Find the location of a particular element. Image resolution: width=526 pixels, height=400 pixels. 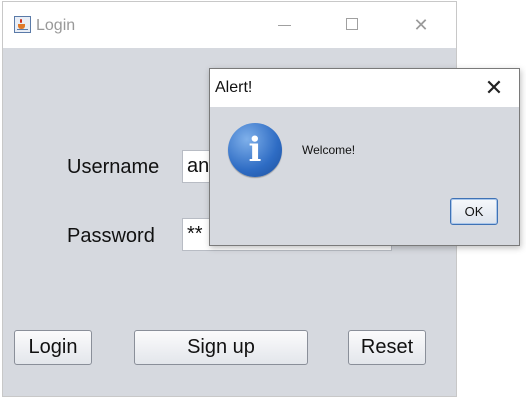

java-cup-icon is located at coordinates (22, 24).